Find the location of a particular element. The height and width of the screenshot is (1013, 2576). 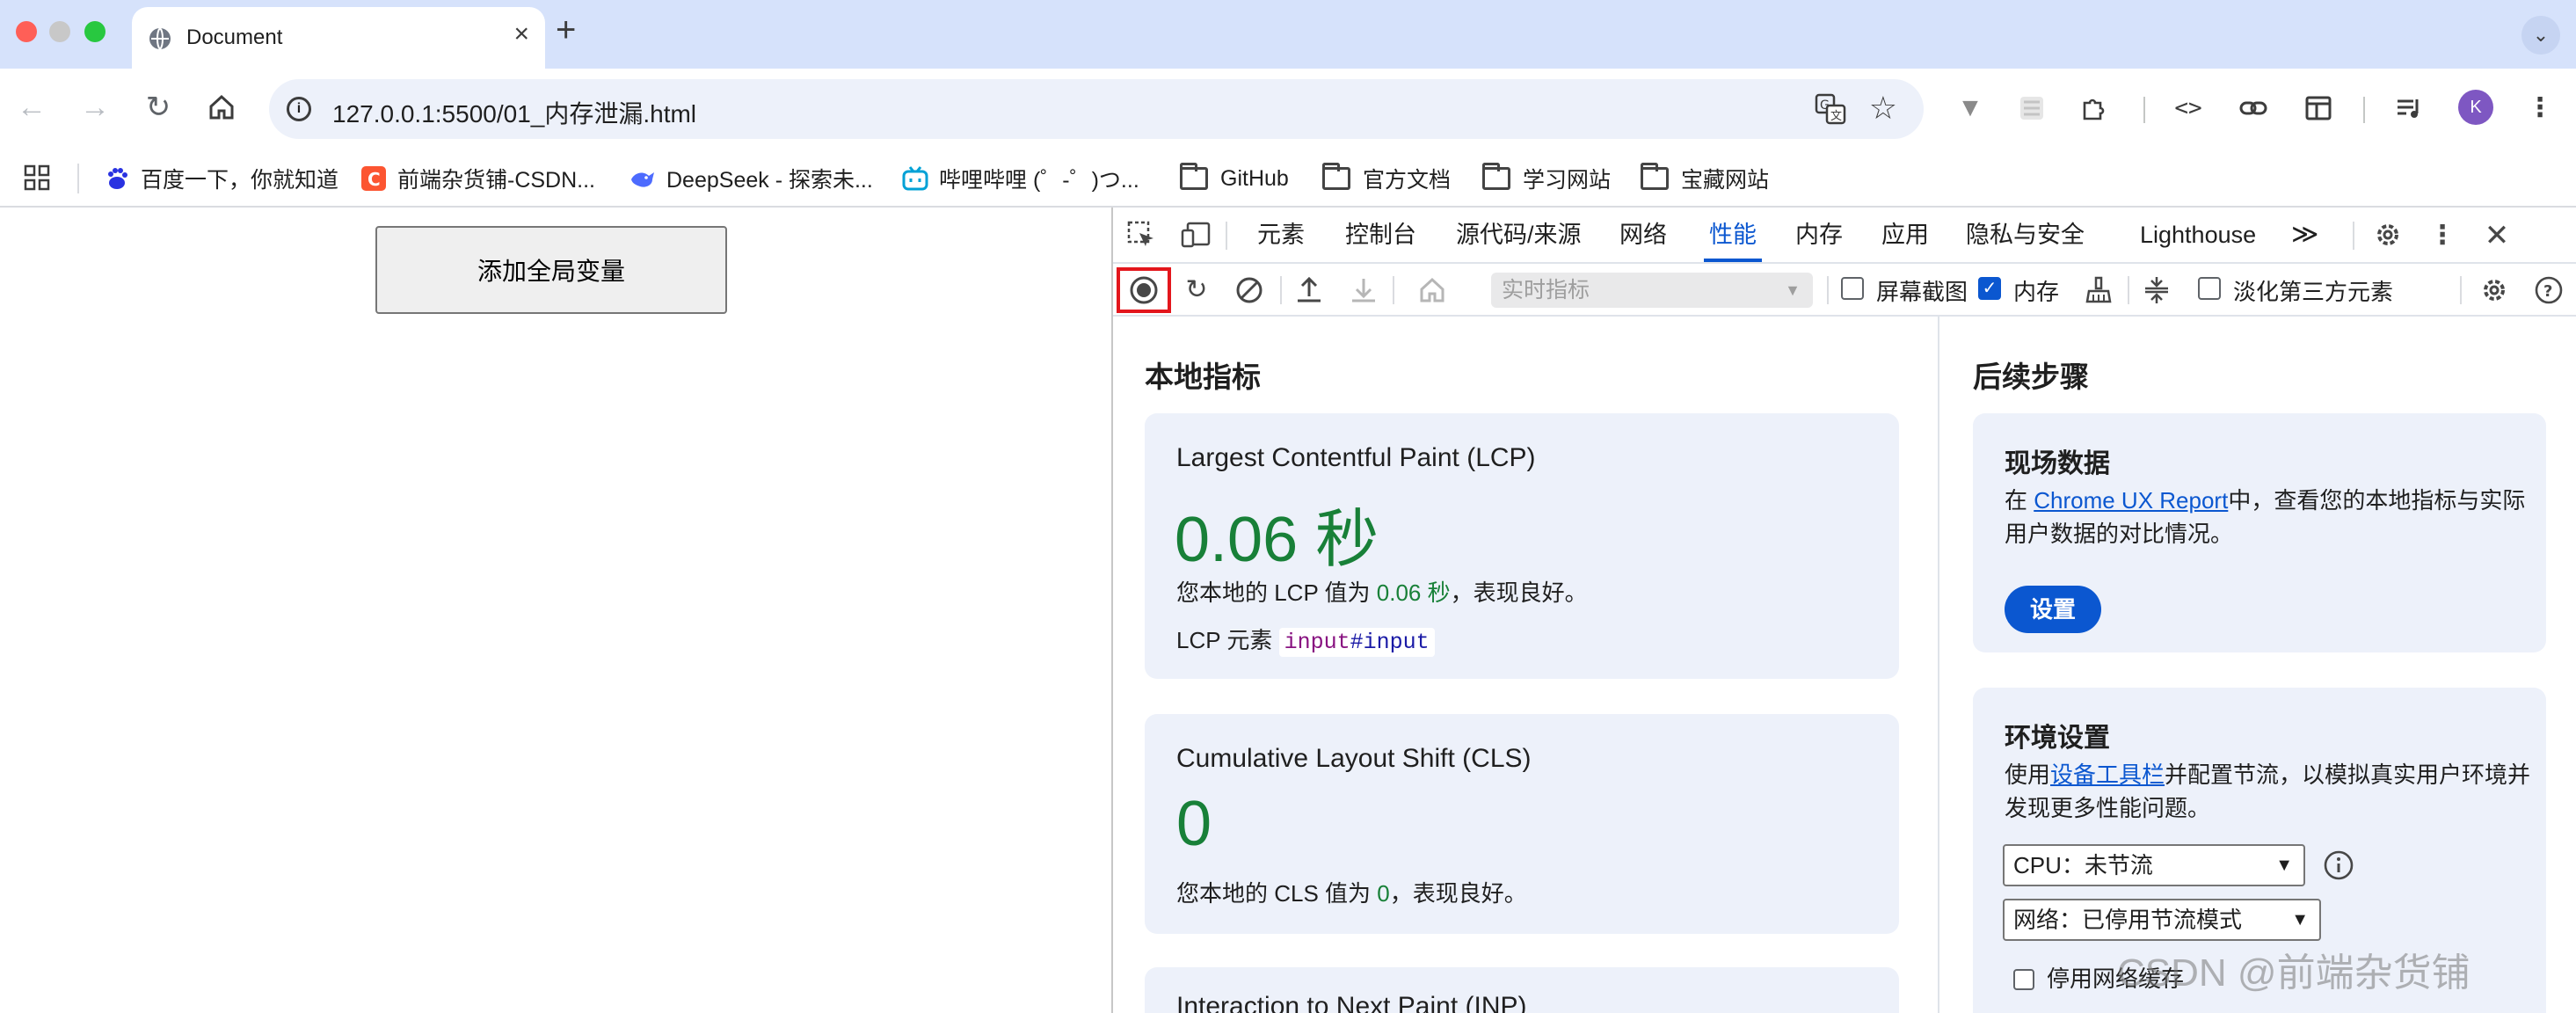

cpu-throttling-select: CPU：未节流 ▼ is located at coordinates (2154, 865).